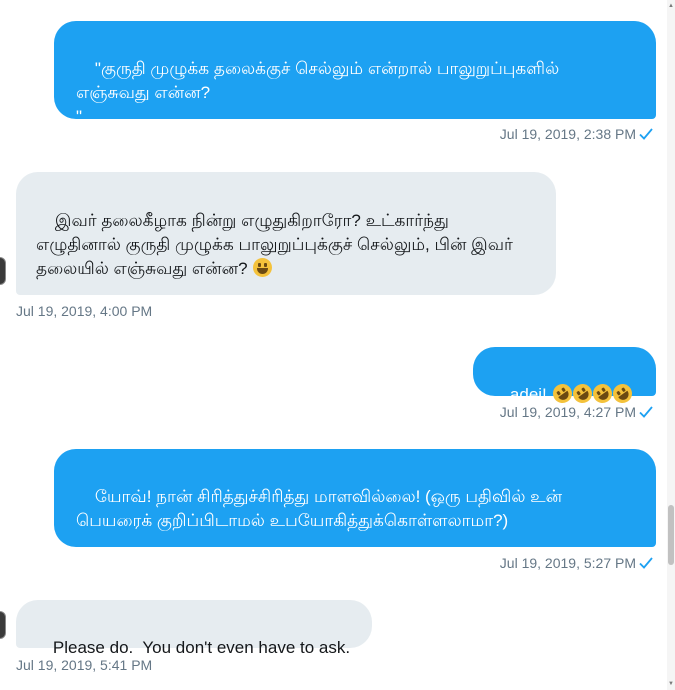 The width and height of the screenshot is (675, 690). What do you see at coordinates (671, 6) in the screenshot?
I see `scroll-up-arrow-icon: ▲` at bounding box center [671, 6].